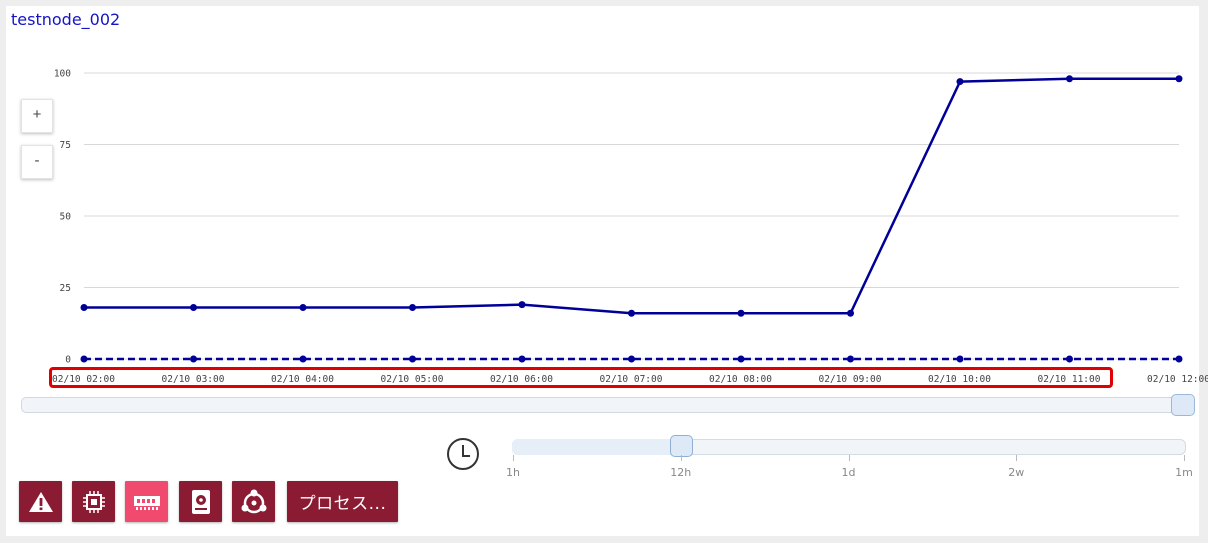  What do you see at coordinates (68, 360) in the screenshot?
I see `y-tick-label: 0` at bounding box center [68, 360].